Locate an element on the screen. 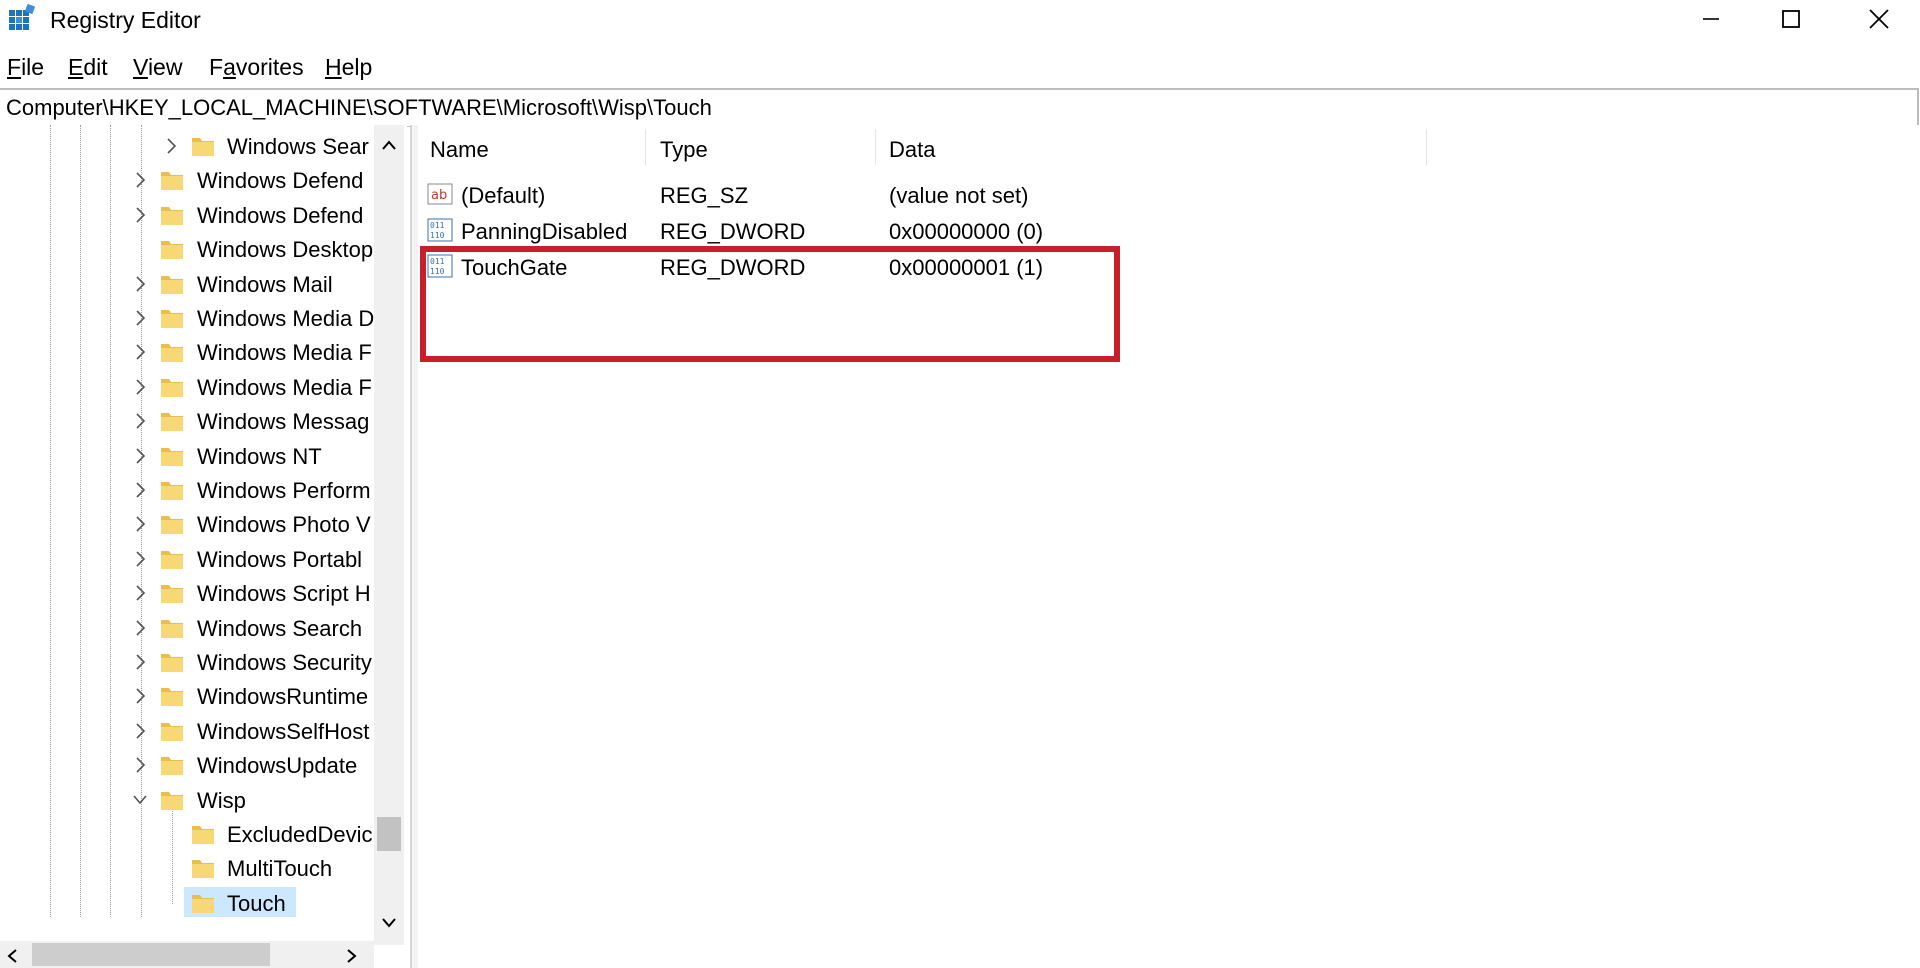 The image size is (1920, 968). chevron-down-icon is located at coordinates (140, 800).